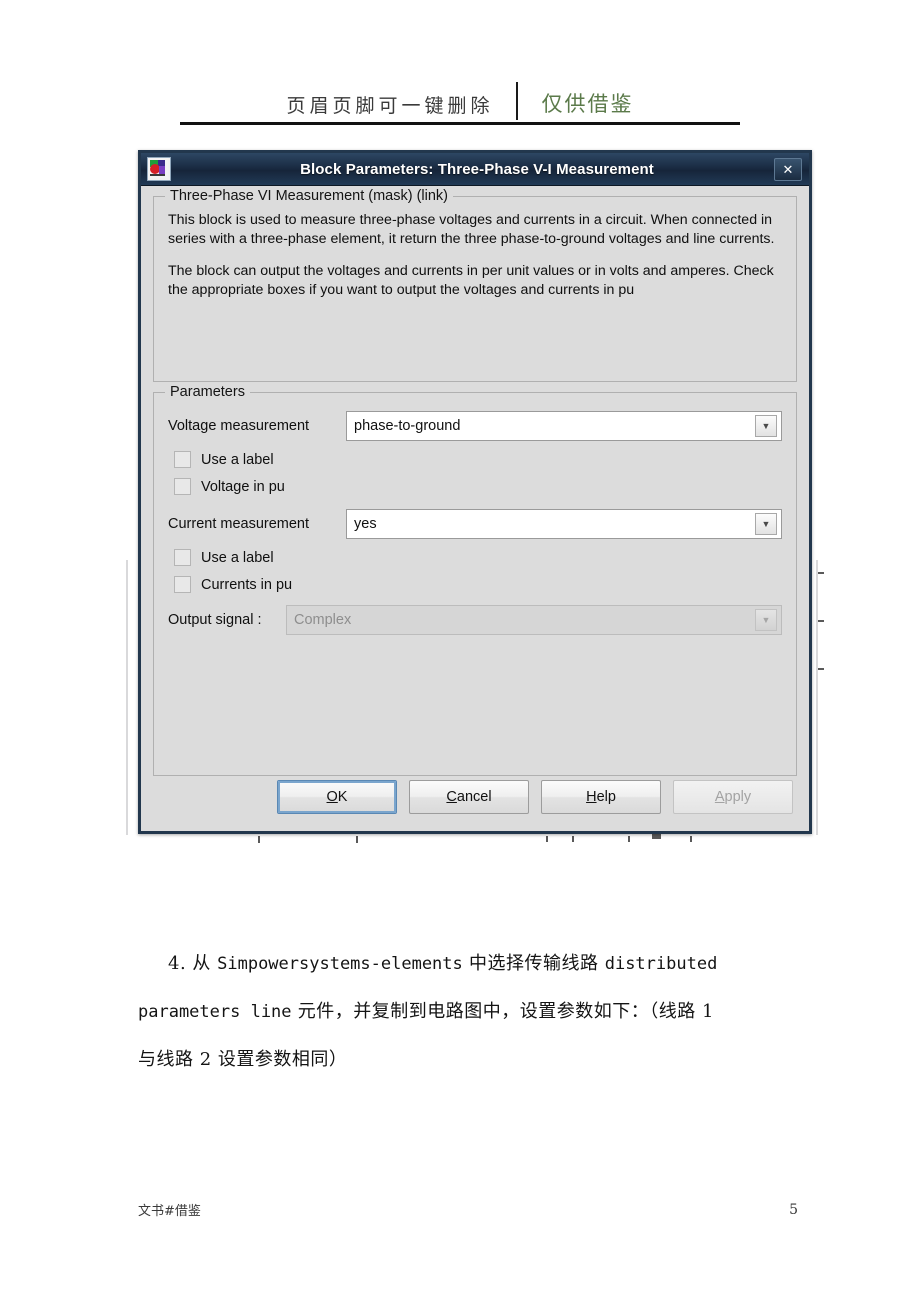 This screenshot has width=920, height=1302. I want to click on apply-button: Apply, so click(733, 797).